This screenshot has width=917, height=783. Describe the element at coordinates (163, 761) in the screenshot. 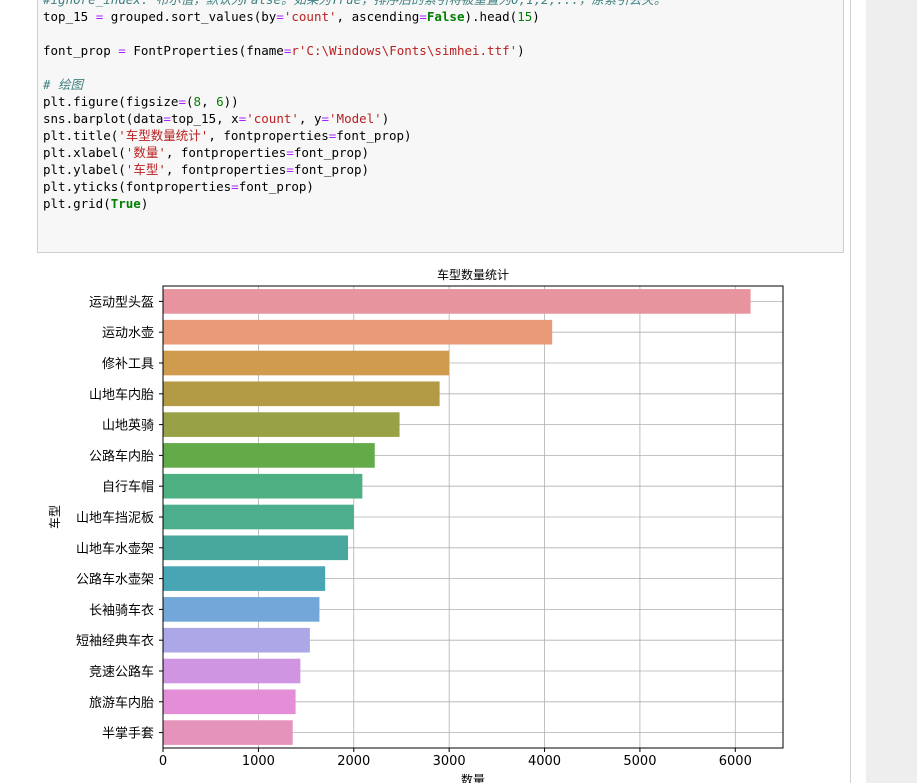

I see `x-tick-label: 0` at that location.